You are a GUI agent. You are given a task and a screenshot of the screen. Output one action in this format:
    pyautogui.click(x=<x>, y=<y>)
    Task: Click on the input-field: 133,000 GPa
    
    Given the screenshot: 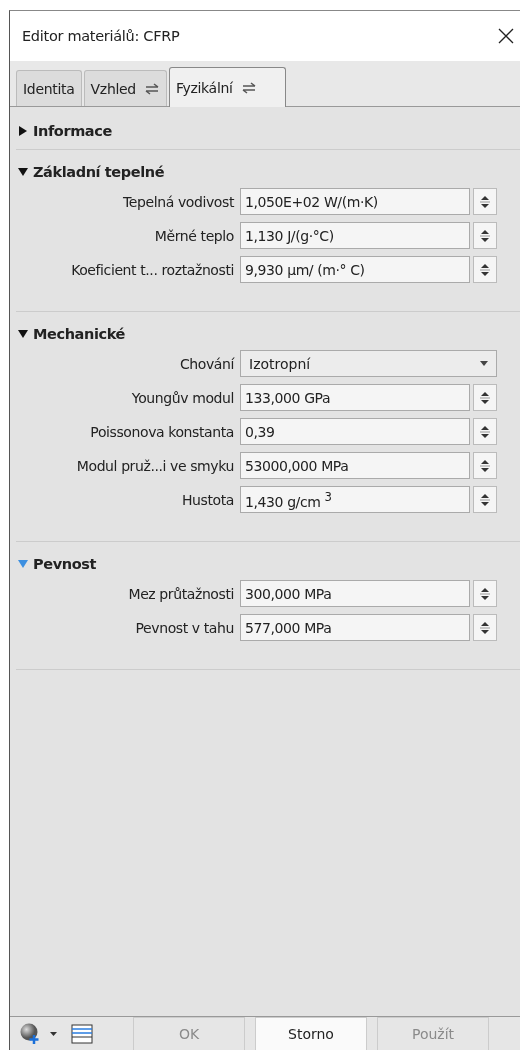 What is the action you would take?
    pyautogui.click(x=355, y=397)
    